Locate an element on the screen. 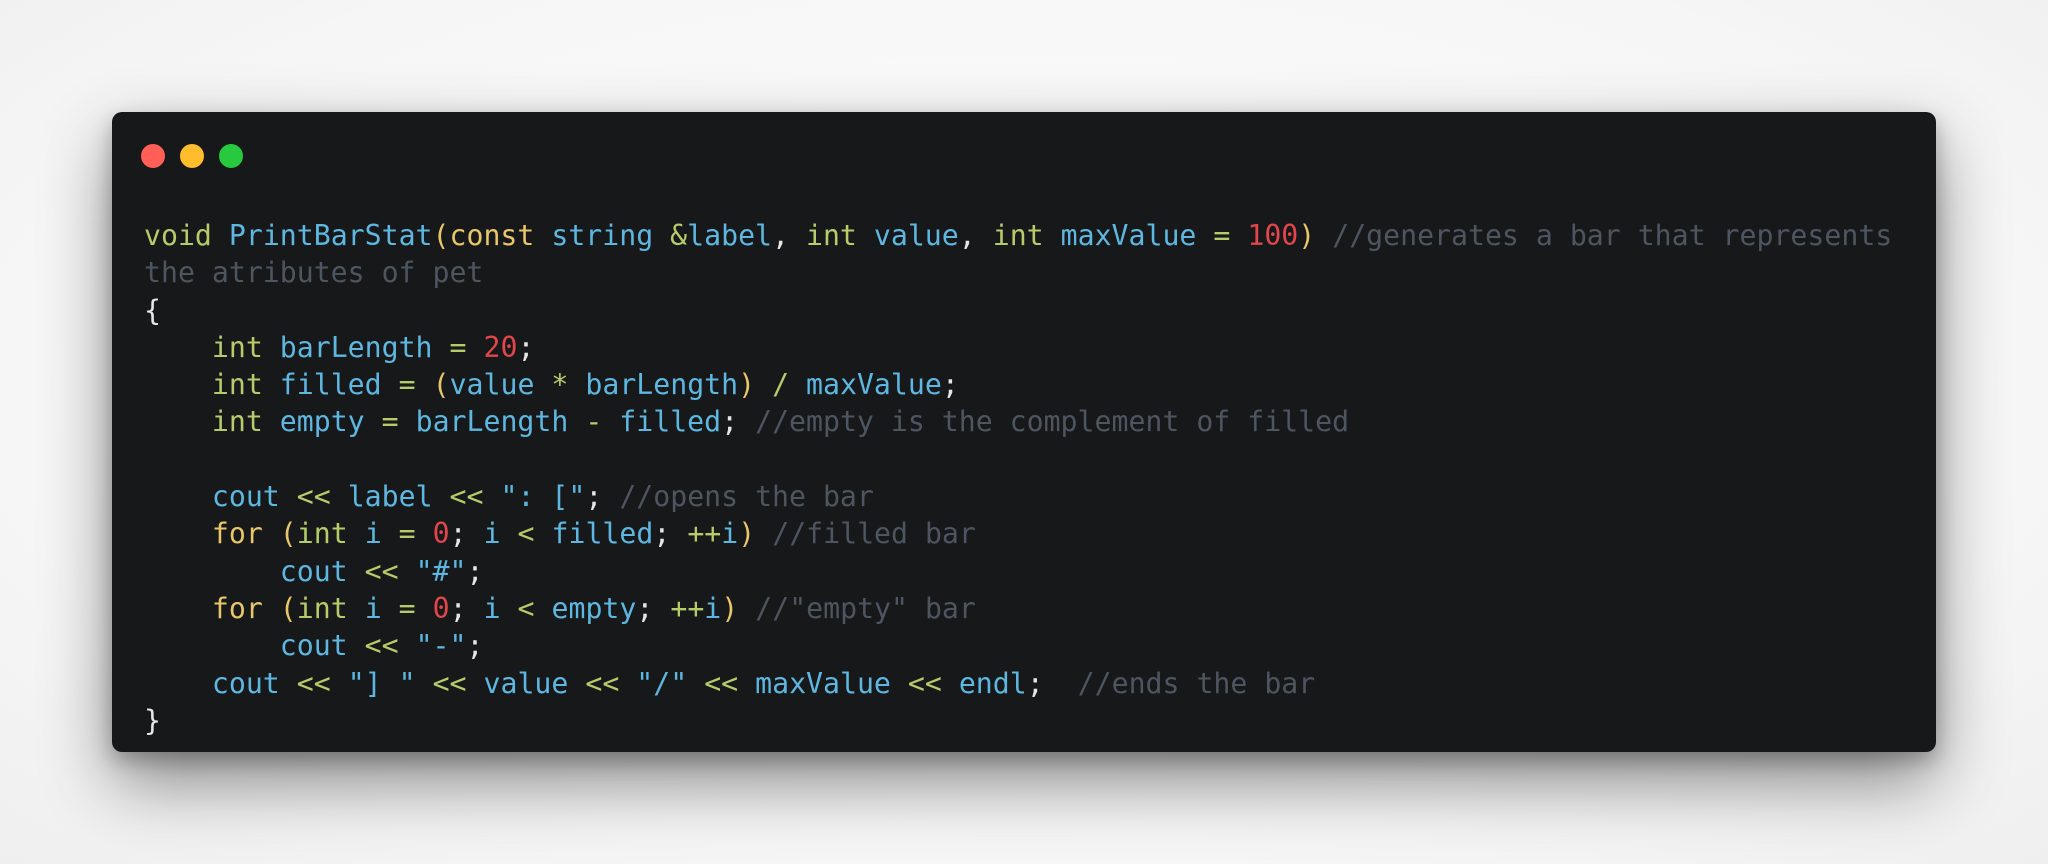  code-line: { is located at coordinates (152, 310).